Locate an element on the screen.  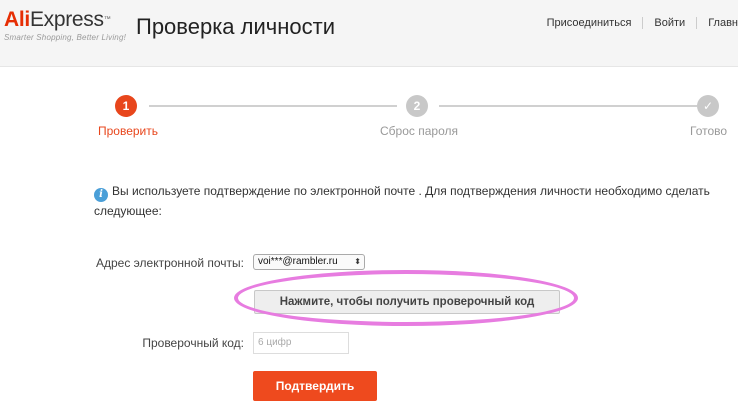
logo-express: Express is located at coordinates (66, 19).